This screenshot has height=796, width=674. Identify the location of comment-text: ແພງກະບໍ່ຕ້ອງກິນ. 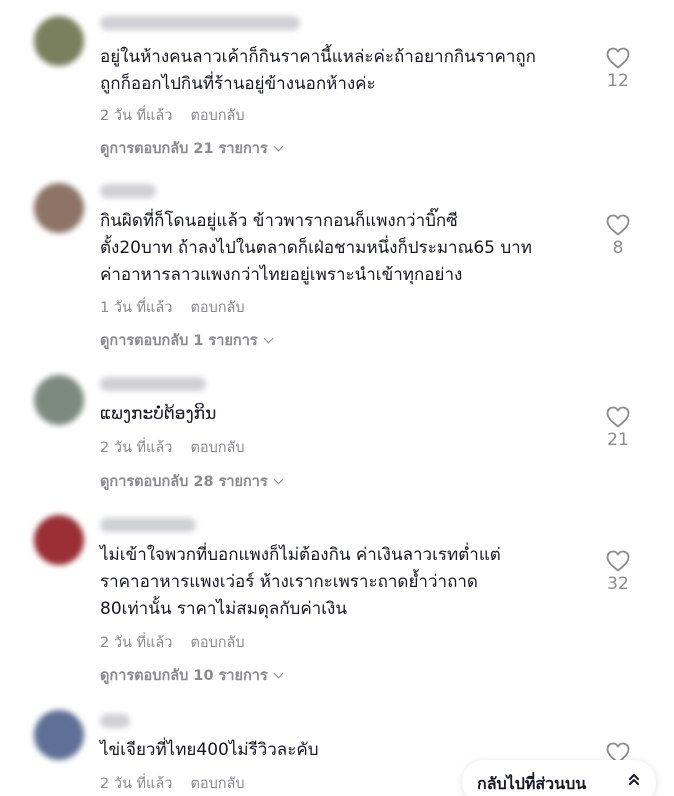
(342, 414).